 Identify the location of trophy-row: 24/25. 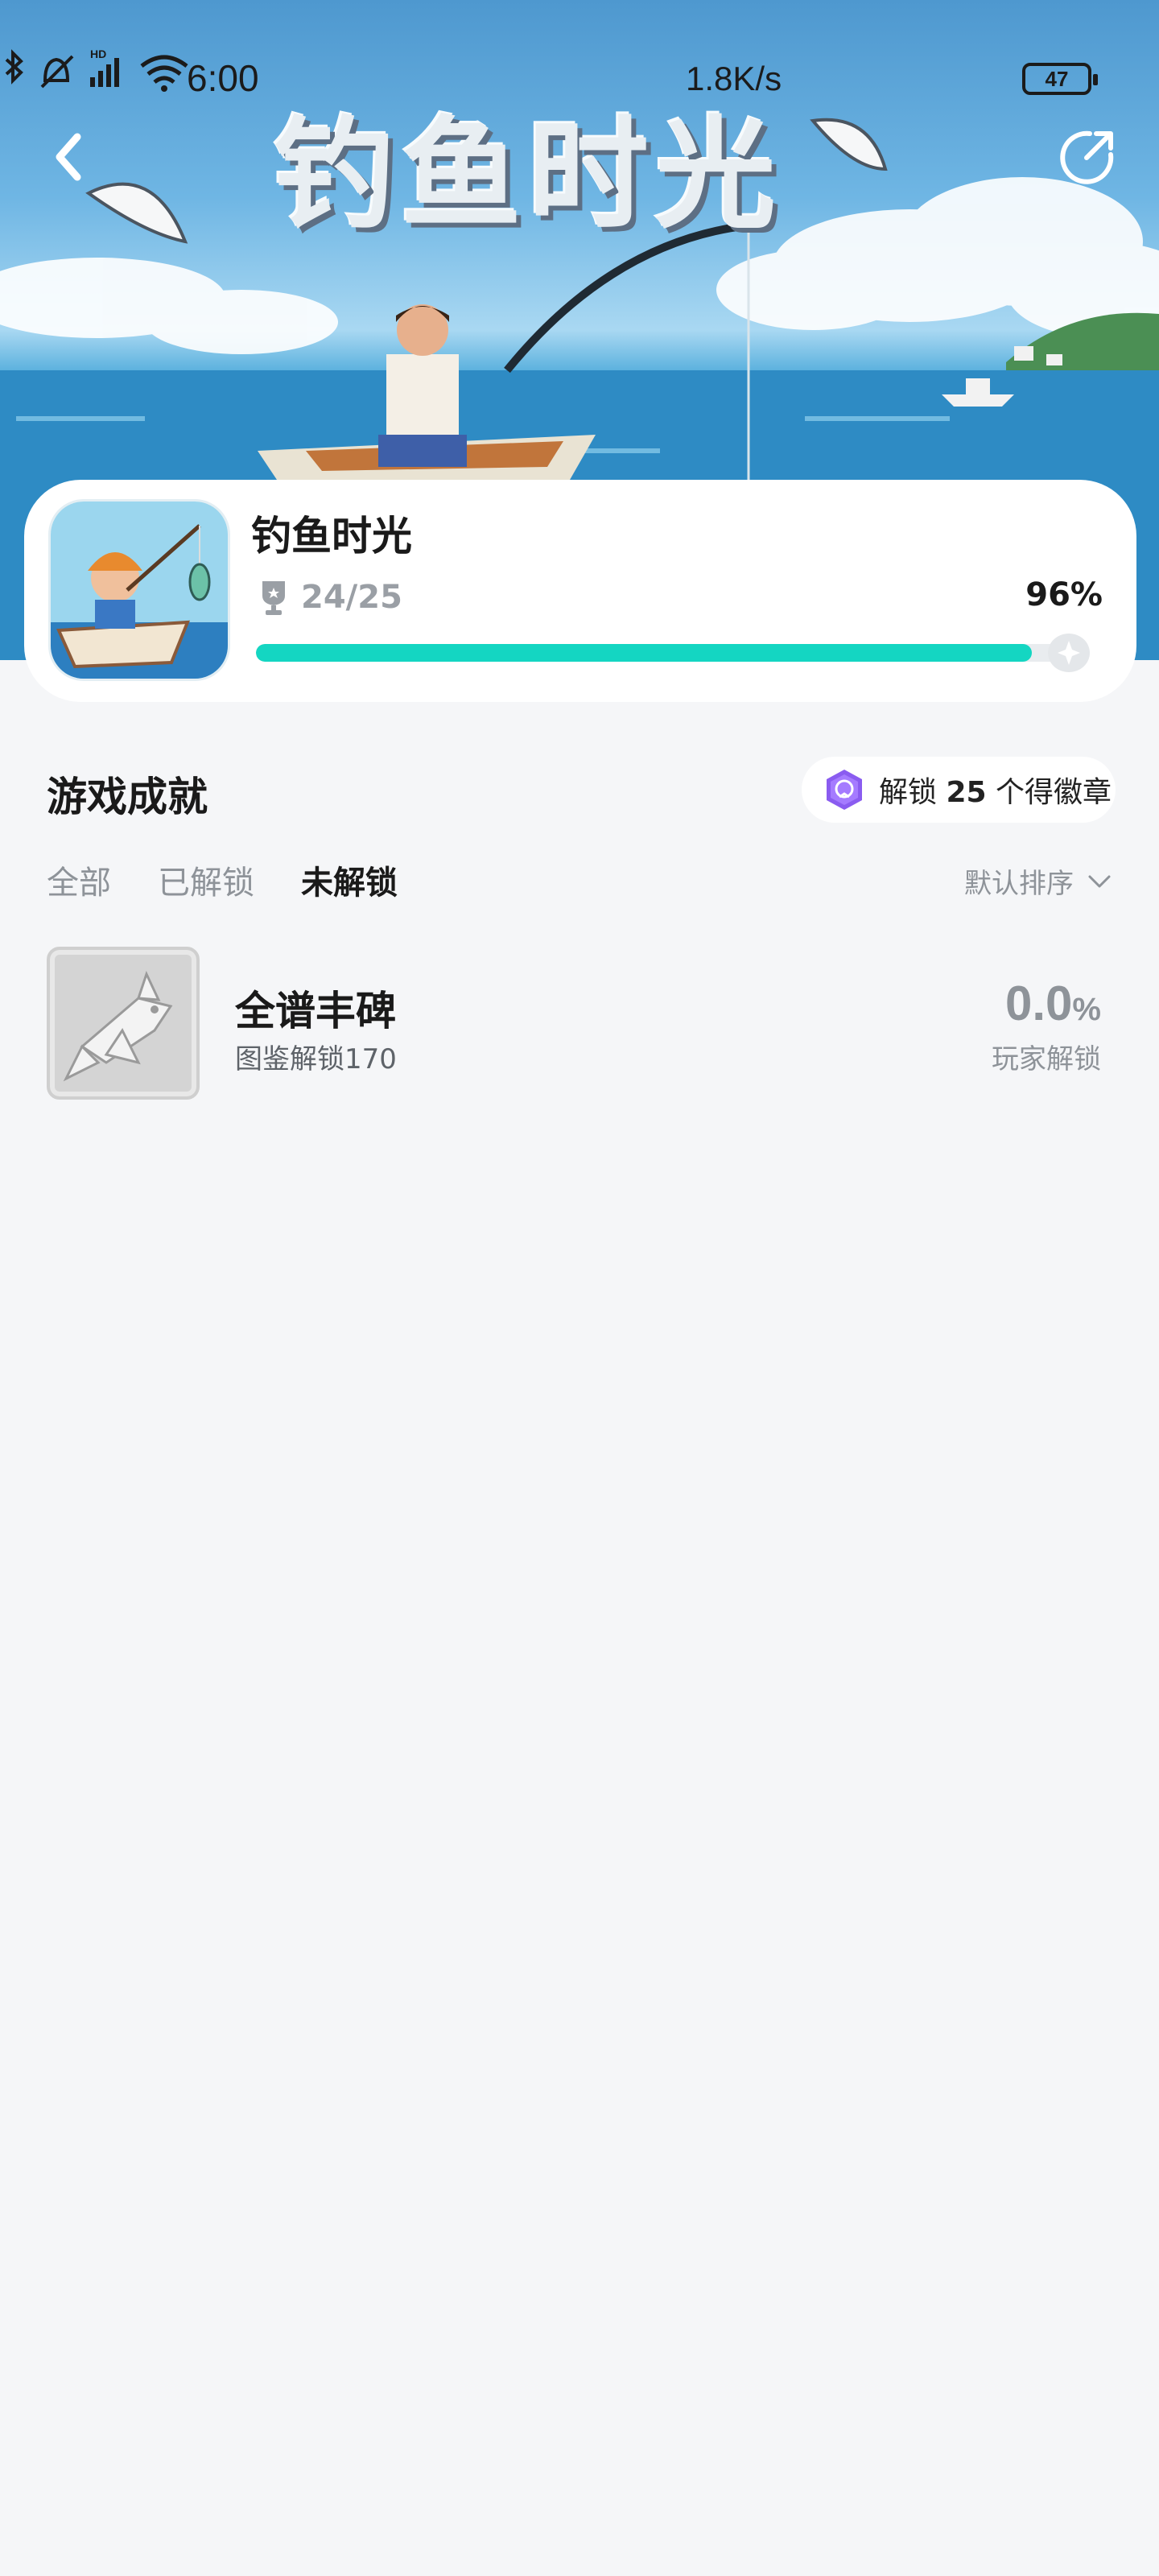
(330, 597).